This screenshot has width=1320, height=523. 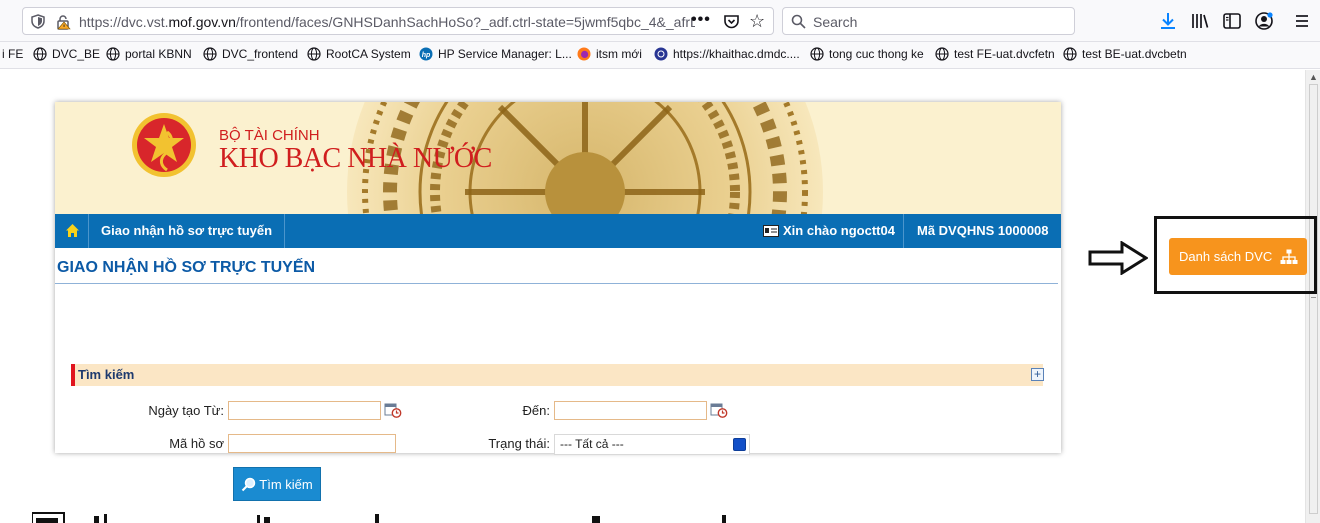 What do you see at coordinates (1232, 21) in the screenshot?
I see `sidebar-icon` at bounding box center [1232, 21].